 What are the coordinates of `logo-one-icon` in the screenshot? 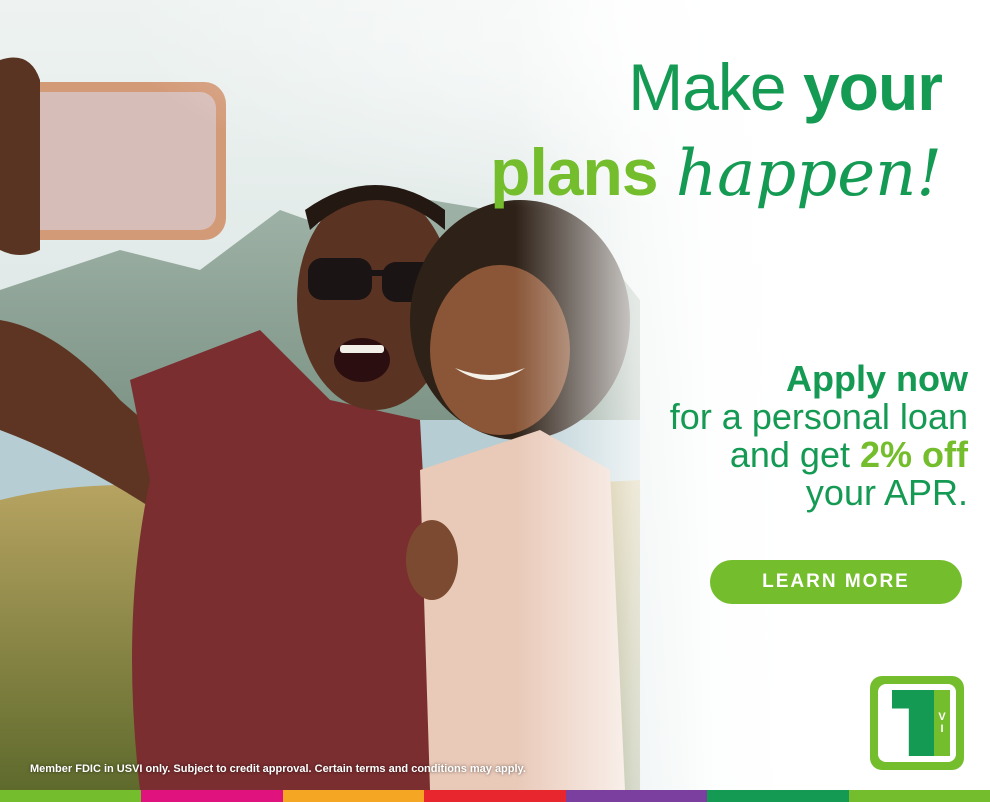 It's located at (913, 723).